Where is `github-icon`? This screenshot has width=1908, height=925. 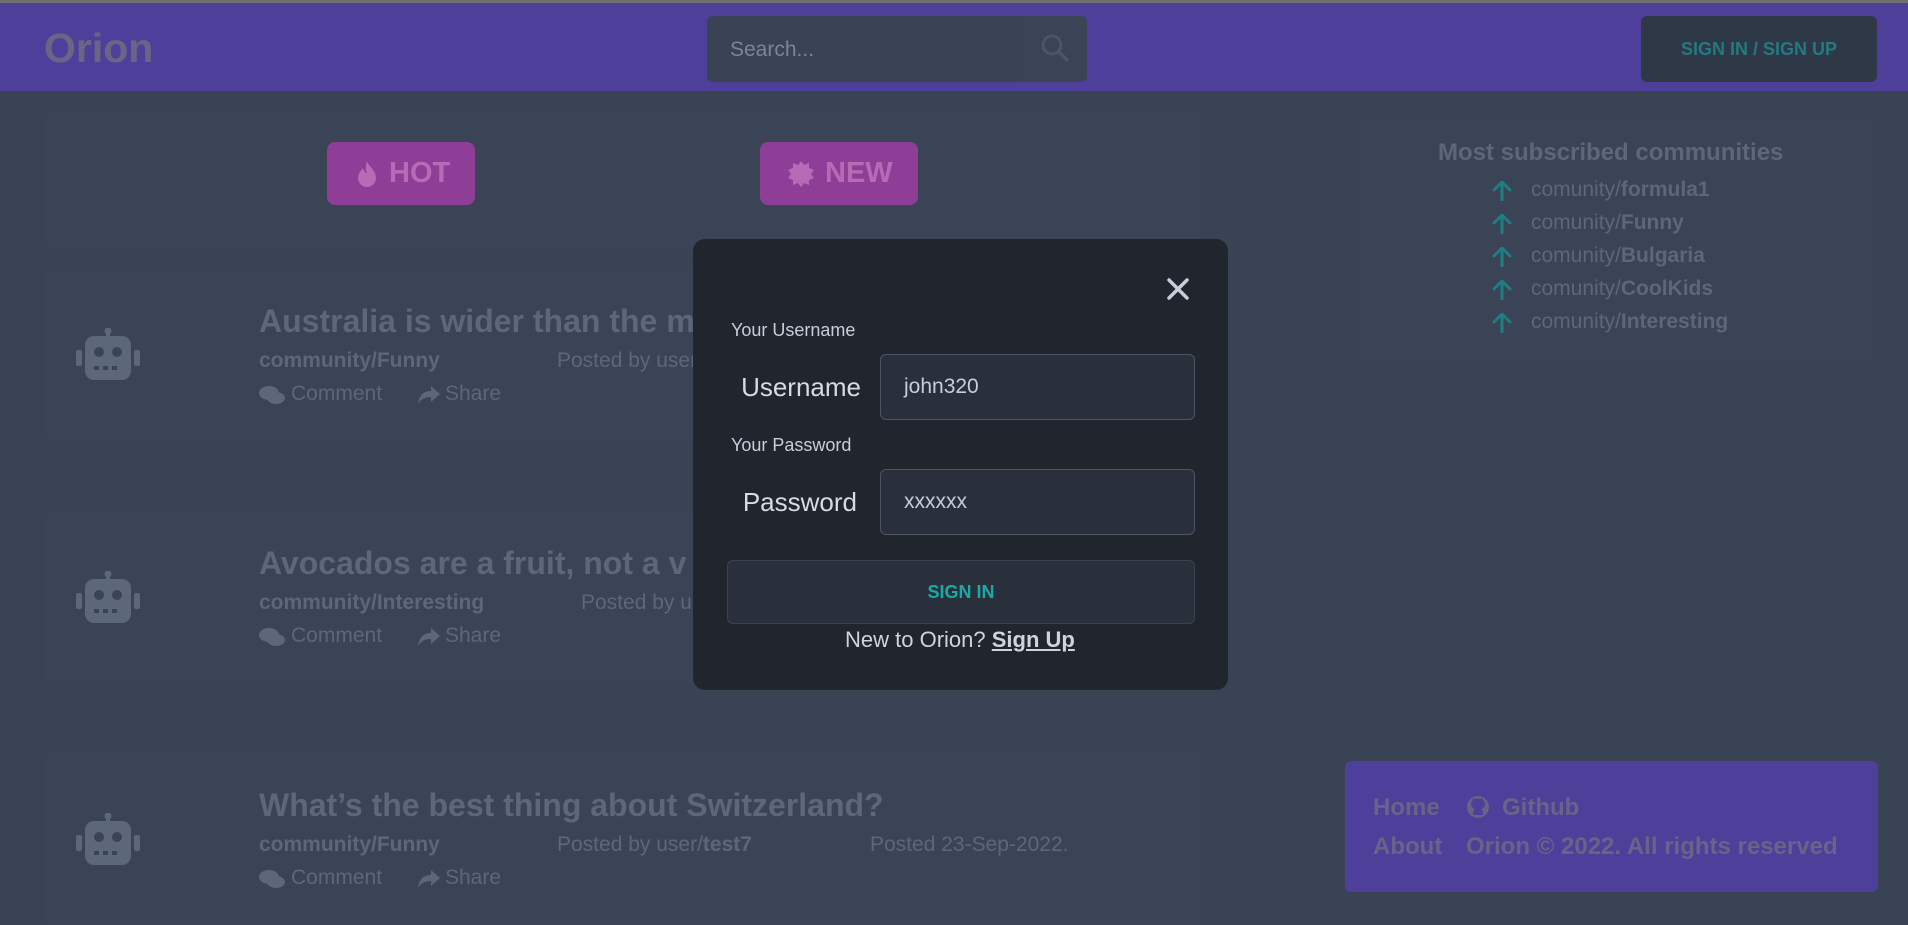
github-icon is located at coordinates (1478, 807).